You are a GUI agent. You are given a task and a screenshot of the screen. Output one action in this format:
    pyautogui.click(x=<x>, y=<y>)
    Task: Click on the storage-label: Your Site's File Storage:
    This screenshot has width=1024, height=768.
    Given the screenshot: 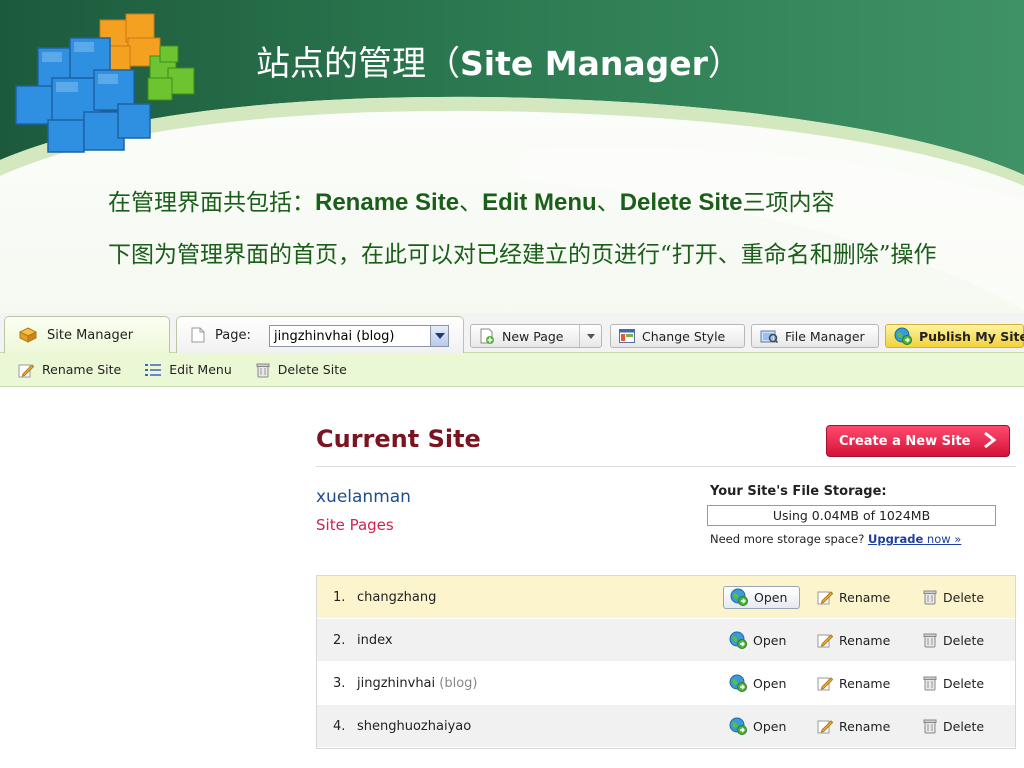 What is the action you would take?
    pyautogui.click(x=798, y=491)
    